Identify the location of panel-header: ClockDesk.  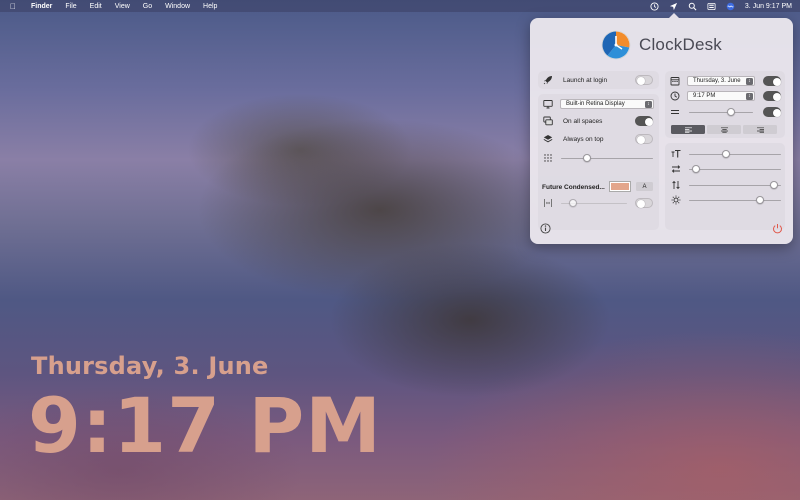
(661, 45).